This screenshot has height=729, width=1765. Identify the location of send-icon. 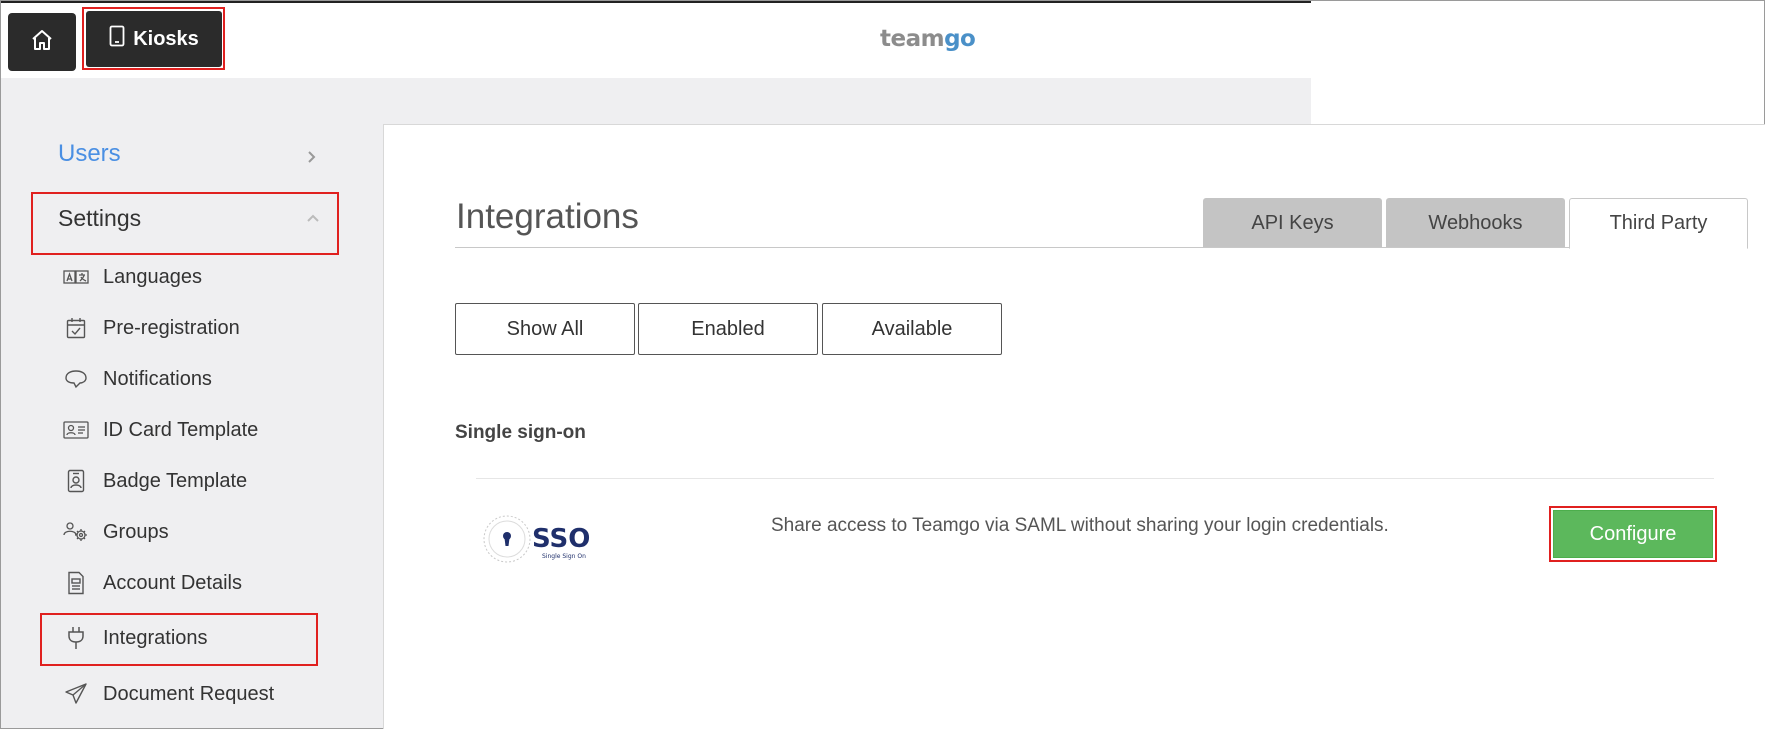
(76, 694).